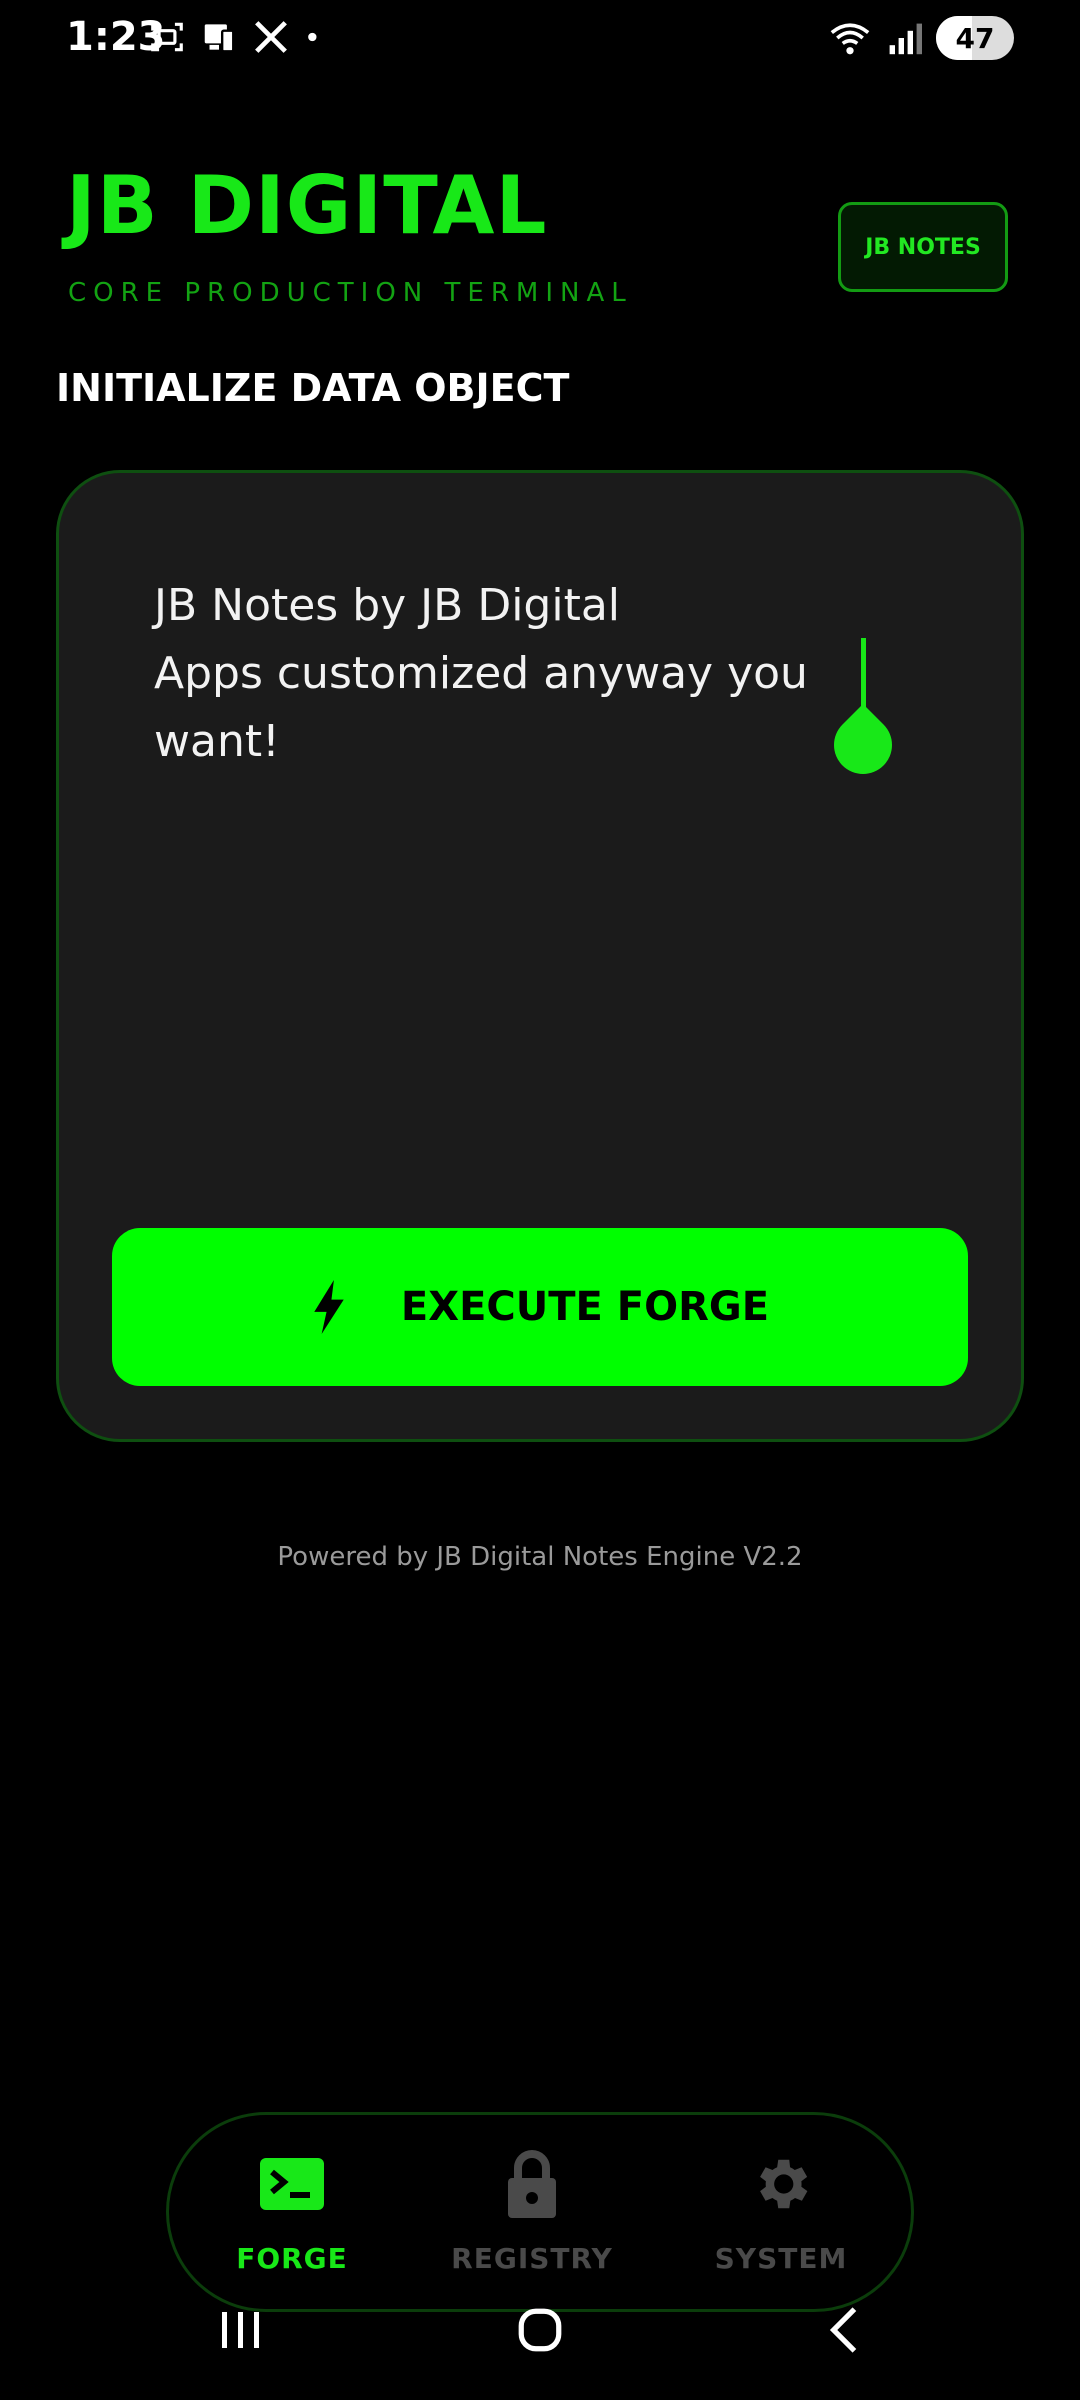 The height and width of the screenshot is (2400, 1080). I want to click on back-button, so click(844, 2330).